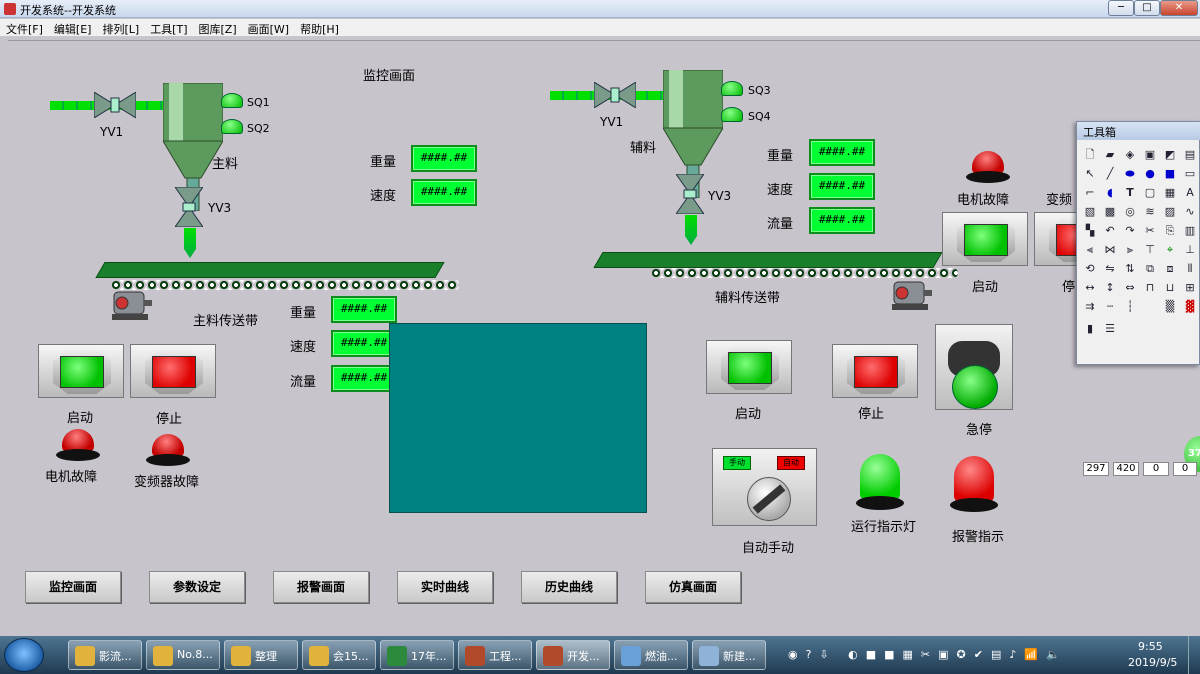 This screenshot has height=674, width=1200. I want to click on aux-outlet-valve, so click(690, 194).